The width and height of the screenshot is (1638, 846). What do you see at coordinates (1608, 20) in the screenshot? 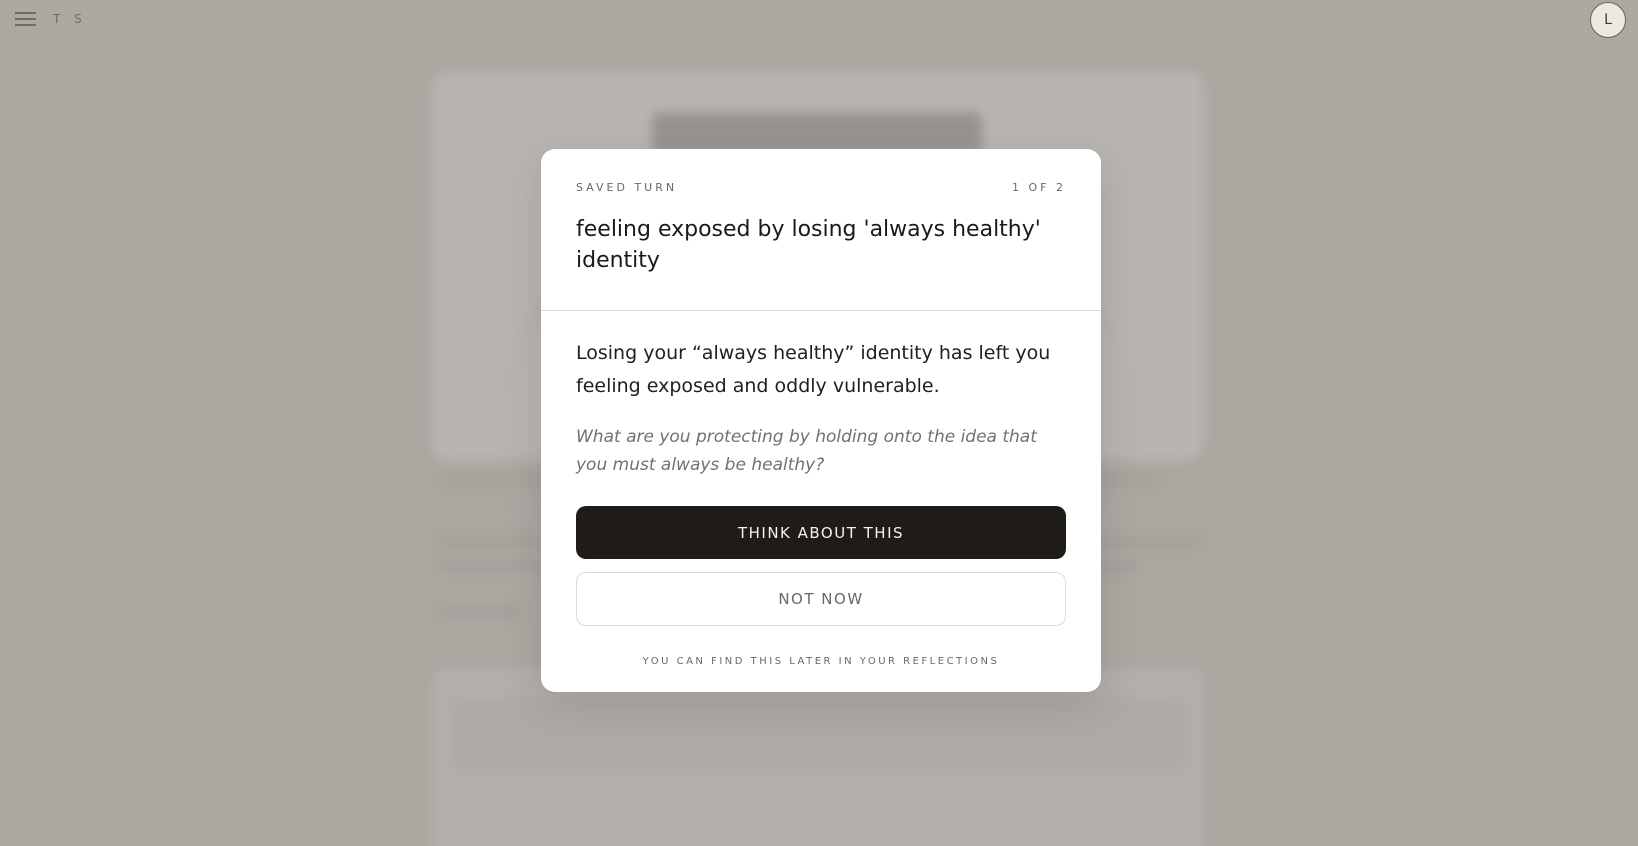
I see `user-avatar: L` at bounding box center [1608, 20].